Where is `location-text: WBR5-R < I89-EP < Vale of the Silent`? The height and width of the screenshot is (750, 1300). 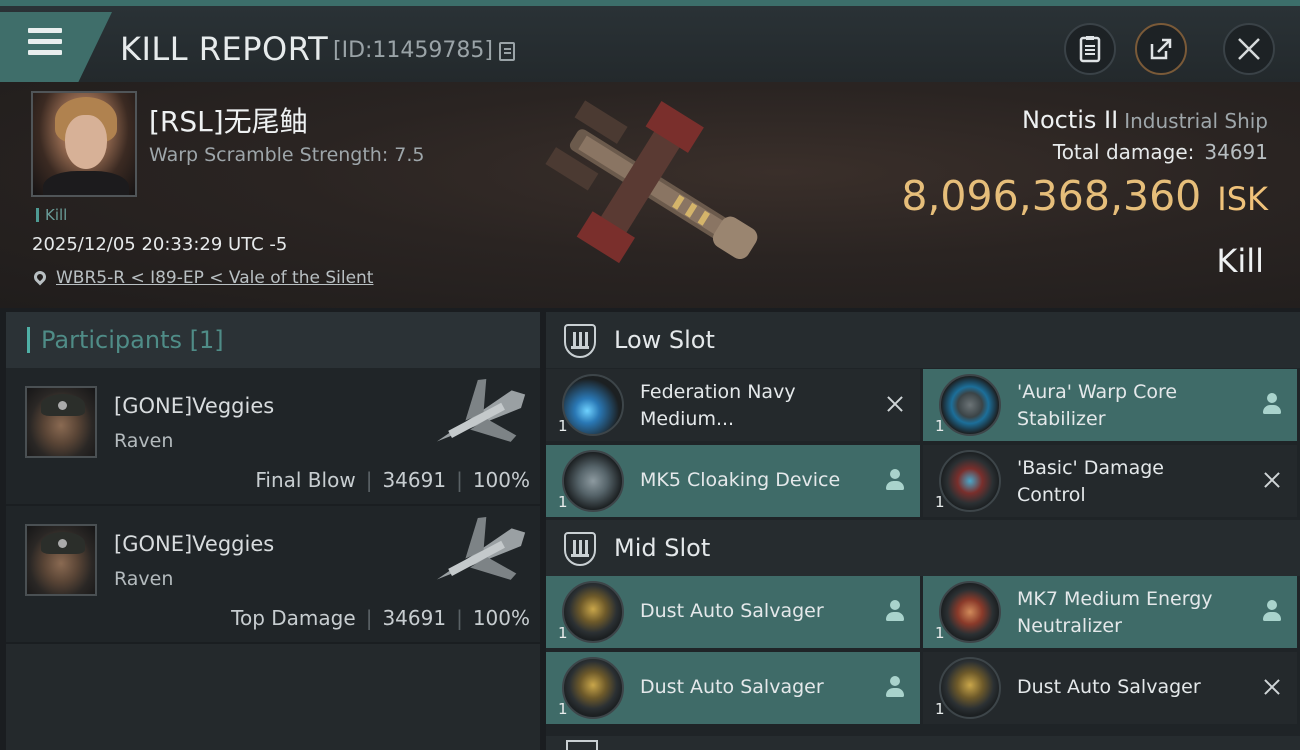 location-text: WBR5-R < I89-EP < Vale of the Silent is located at coordinates (214, 278).